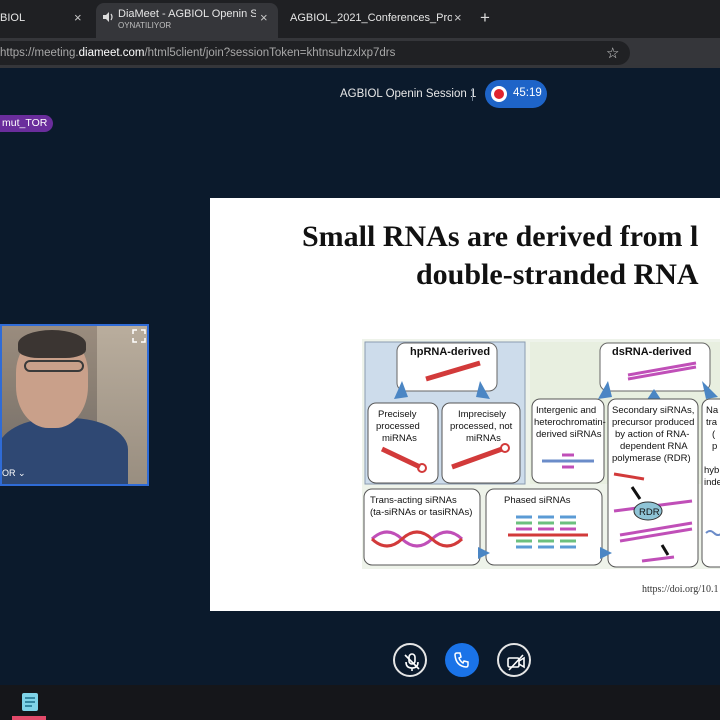 The height and width of the screenshot is (720, 720). I want to click on notes-app-icon, so click(30, 702).